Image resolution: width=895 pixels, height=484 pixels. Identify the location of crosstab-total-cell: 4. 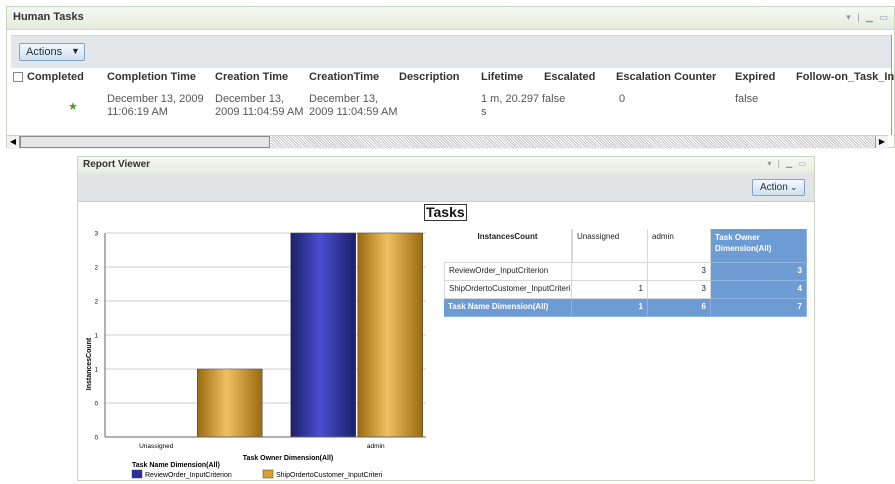
(759, 290).